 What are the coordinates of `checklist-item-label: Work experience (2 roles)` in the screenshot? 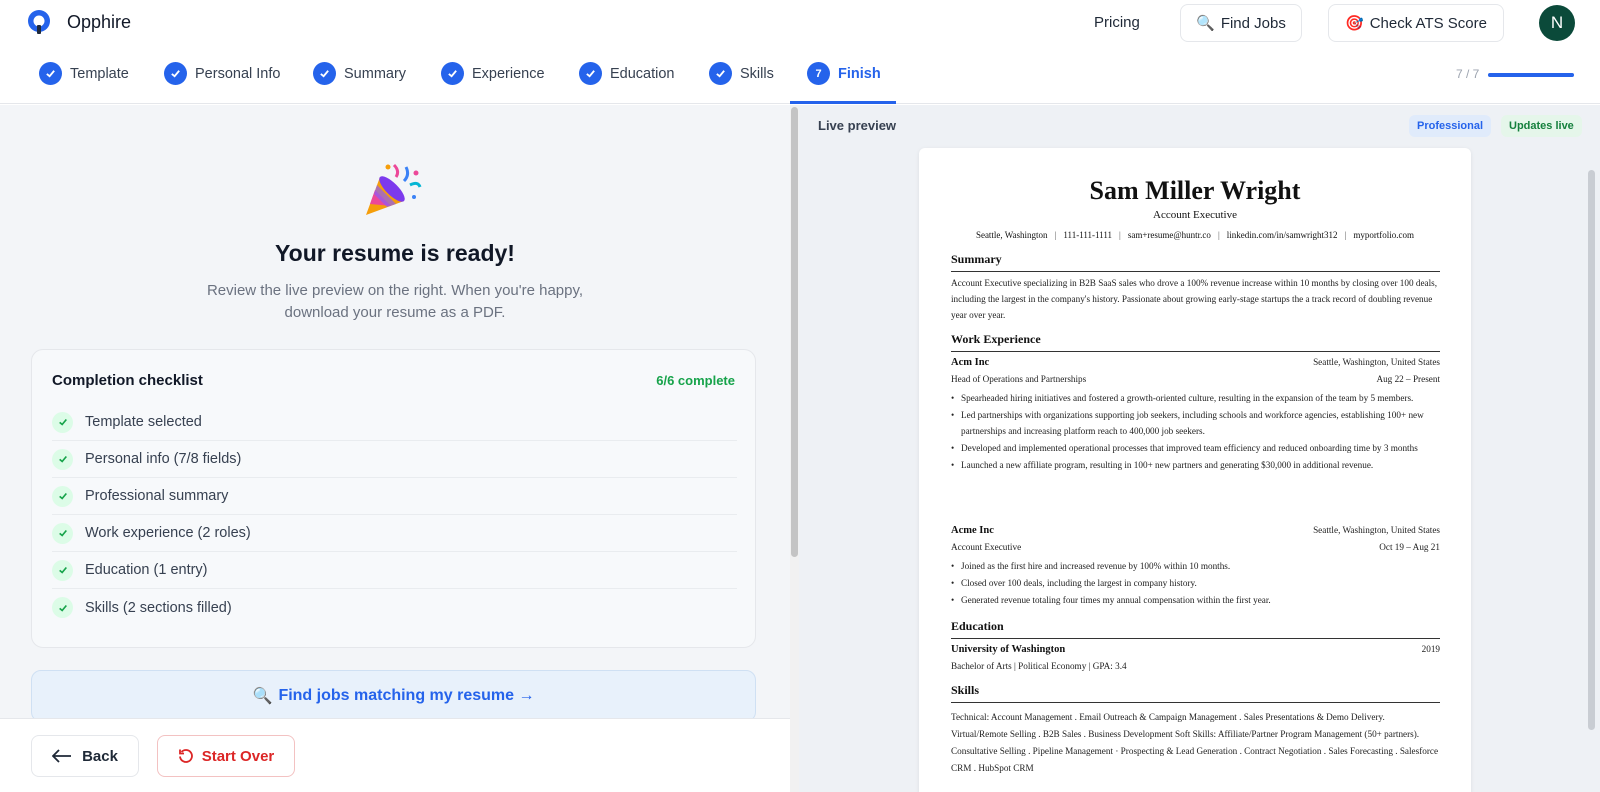 It's located at (168, 533).